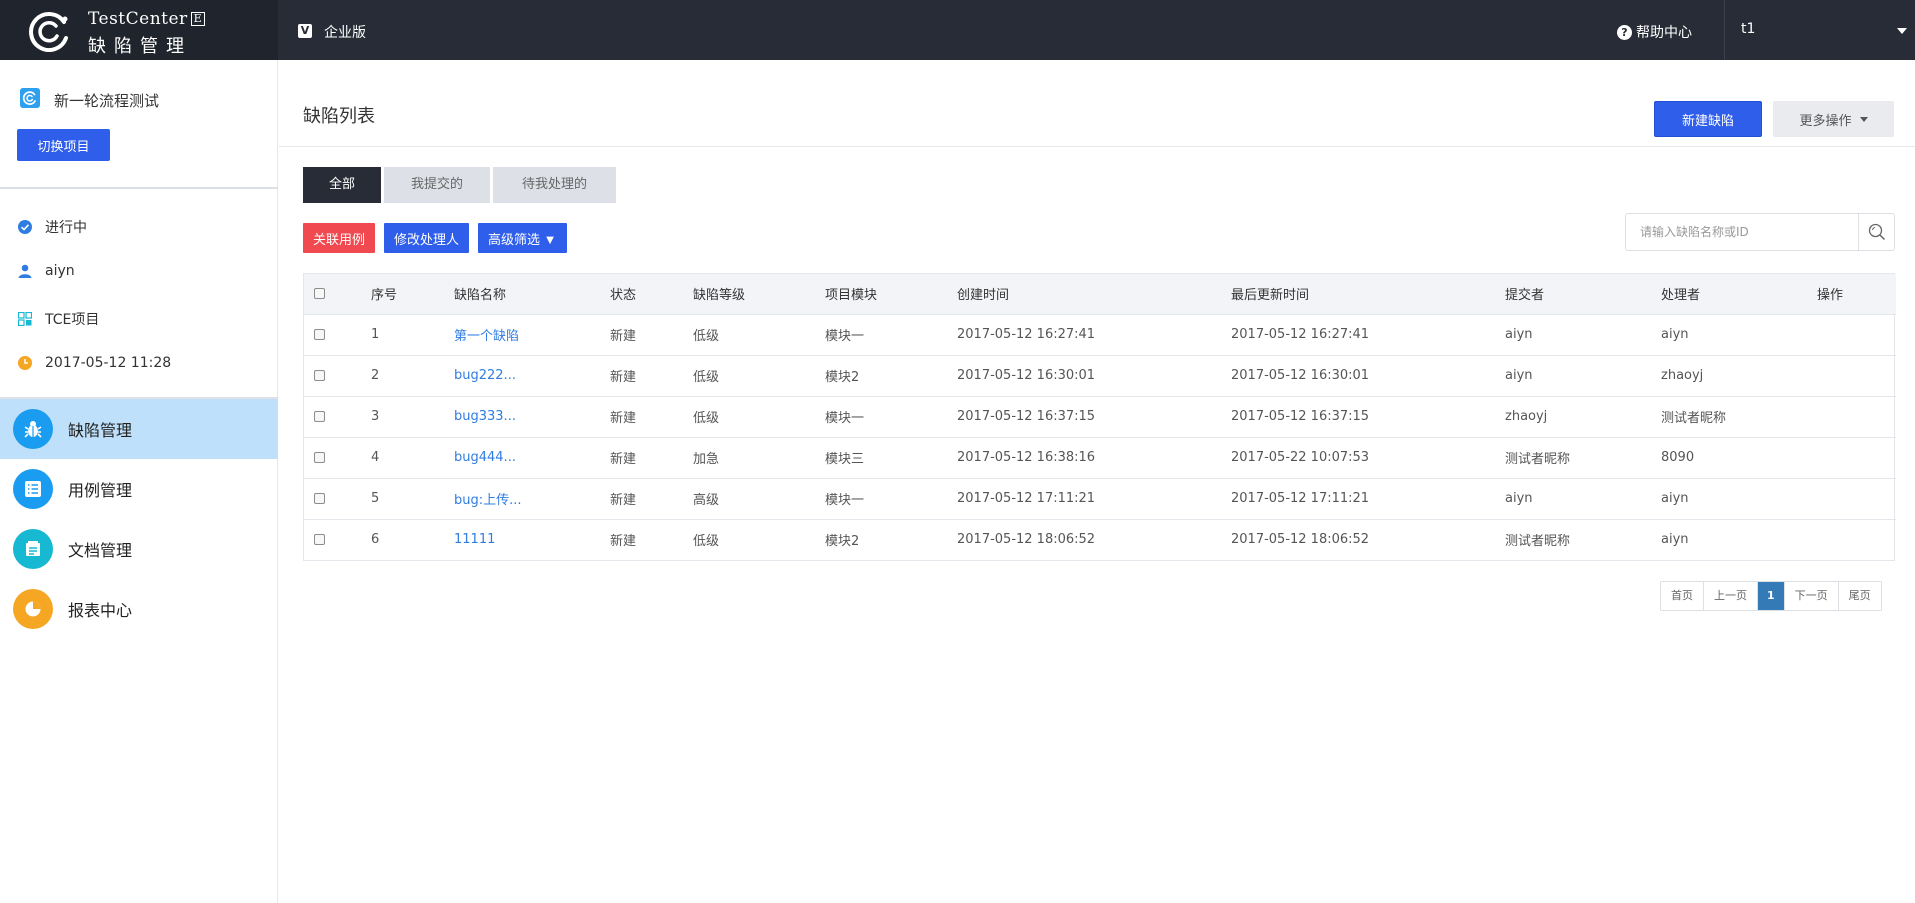  What do you see at coordinates (1300, 416) in the screenshot?
I see `cell-updated: 2017-05-12 16:37:15` at bounding box center [1300, 416].